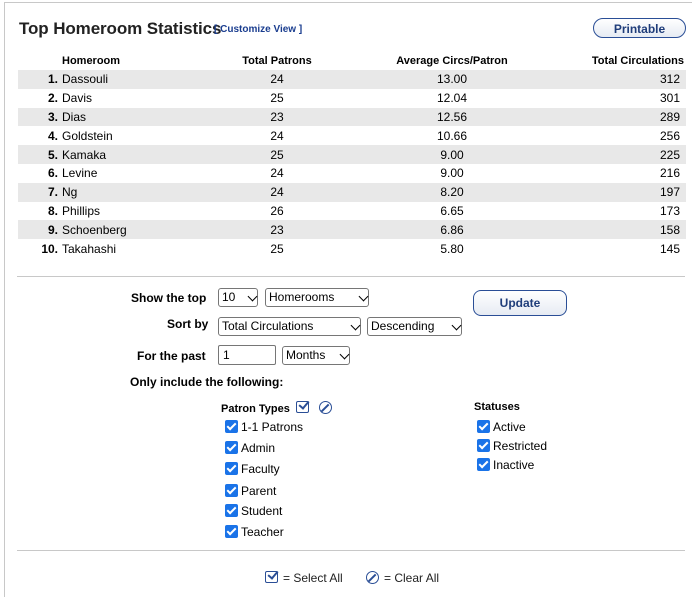 This screenshot has width=692, height=597. I want to click on page-title: Top Homeroom Statistics, so click(120, 28).